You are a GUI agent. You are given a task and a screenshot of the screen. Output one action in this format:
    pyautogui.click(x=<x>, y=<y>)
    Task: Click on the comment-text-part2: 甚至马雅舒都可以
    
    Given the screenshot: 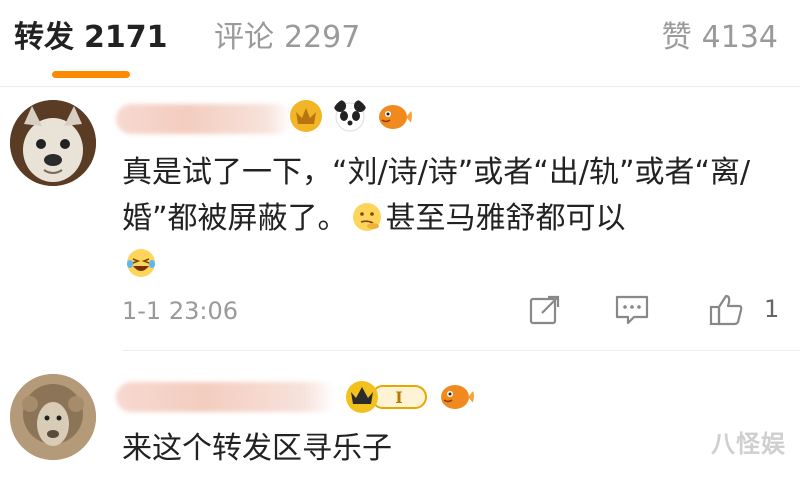 What is the action you would take?
    pyautogui.click(x=505, y=218)
    